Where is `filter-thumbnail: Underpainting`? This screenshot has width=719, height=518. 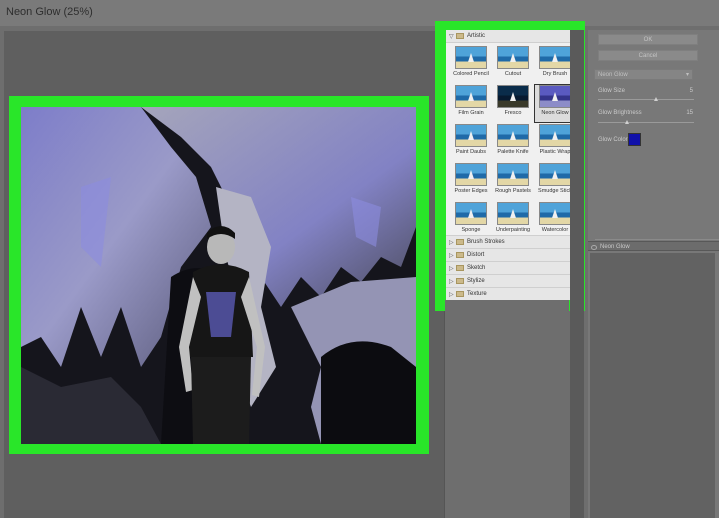
filter-thumbnail: Underpainting is located at coordinates (513, 220).